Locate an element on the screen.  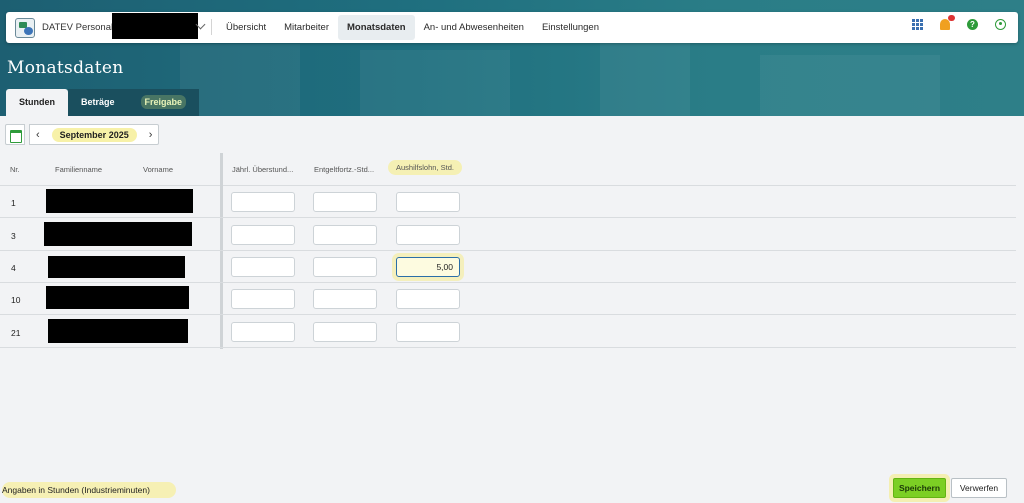
nav-item-uebersicht: Übersicht is located at coordinates (246, 27).